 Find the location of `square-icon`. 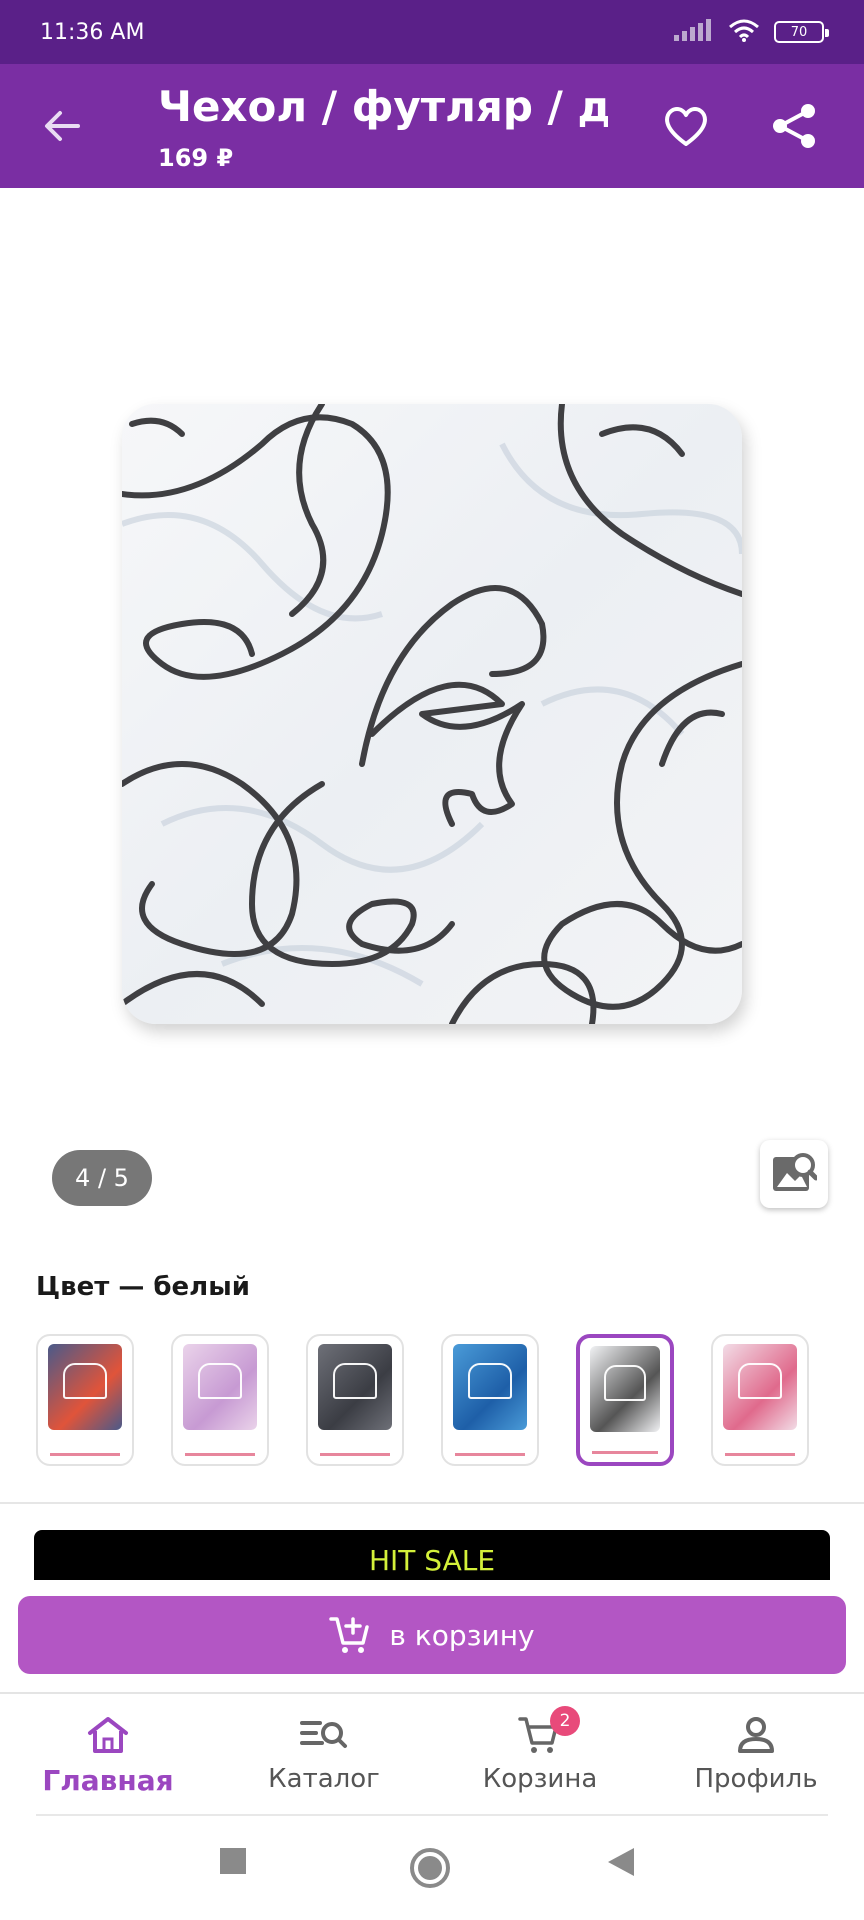

square-icon is located at coordinates (233, 1861).